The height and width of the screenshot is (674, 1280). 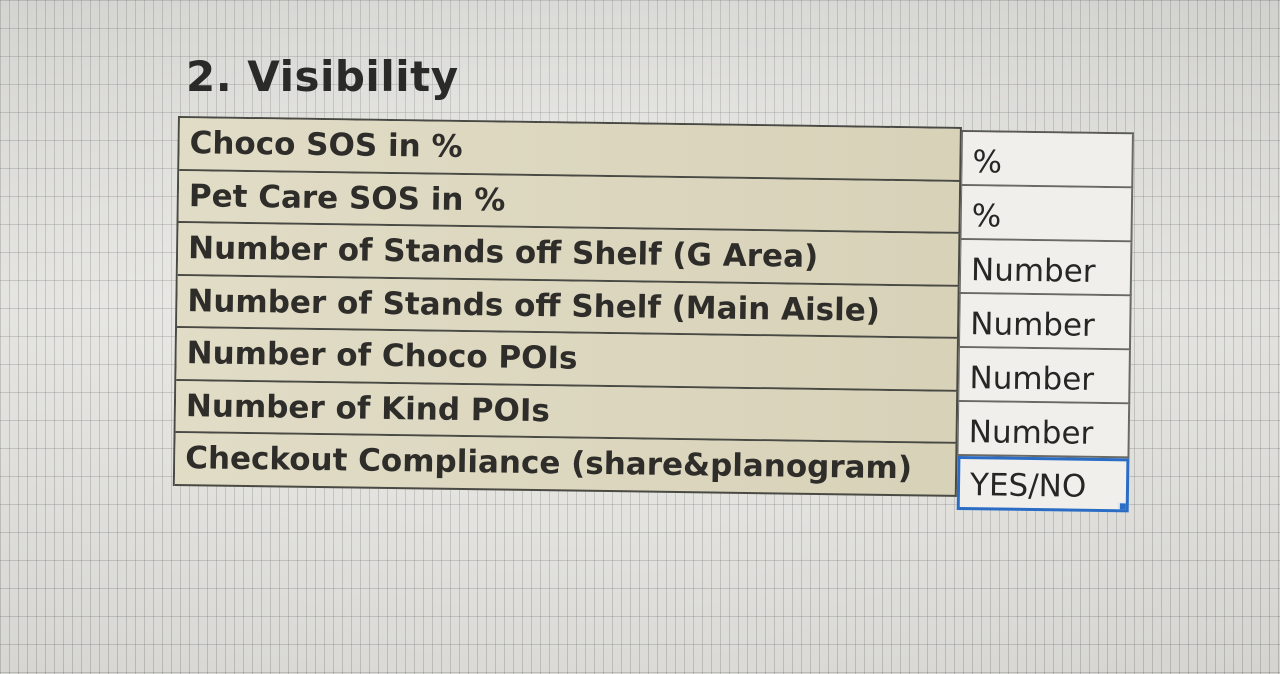 I want to click on cell-value-stands-main-aisle: Number, so click(x=1045, y=322).